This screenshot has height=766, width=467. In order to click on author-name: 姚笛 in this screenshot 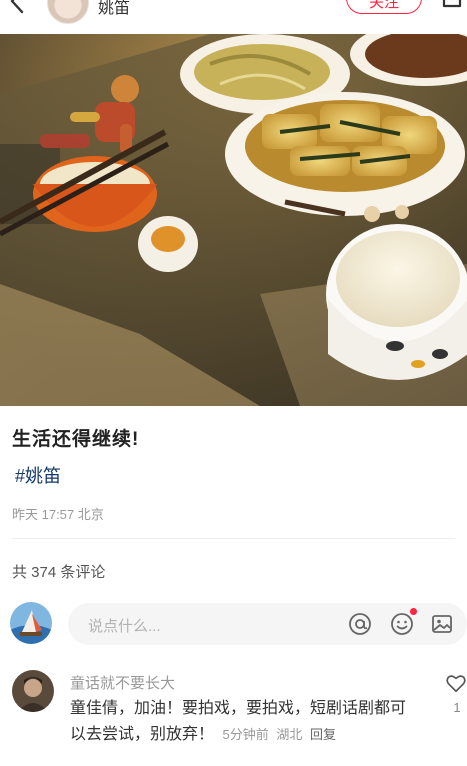, I will do `click(114, 9)`.